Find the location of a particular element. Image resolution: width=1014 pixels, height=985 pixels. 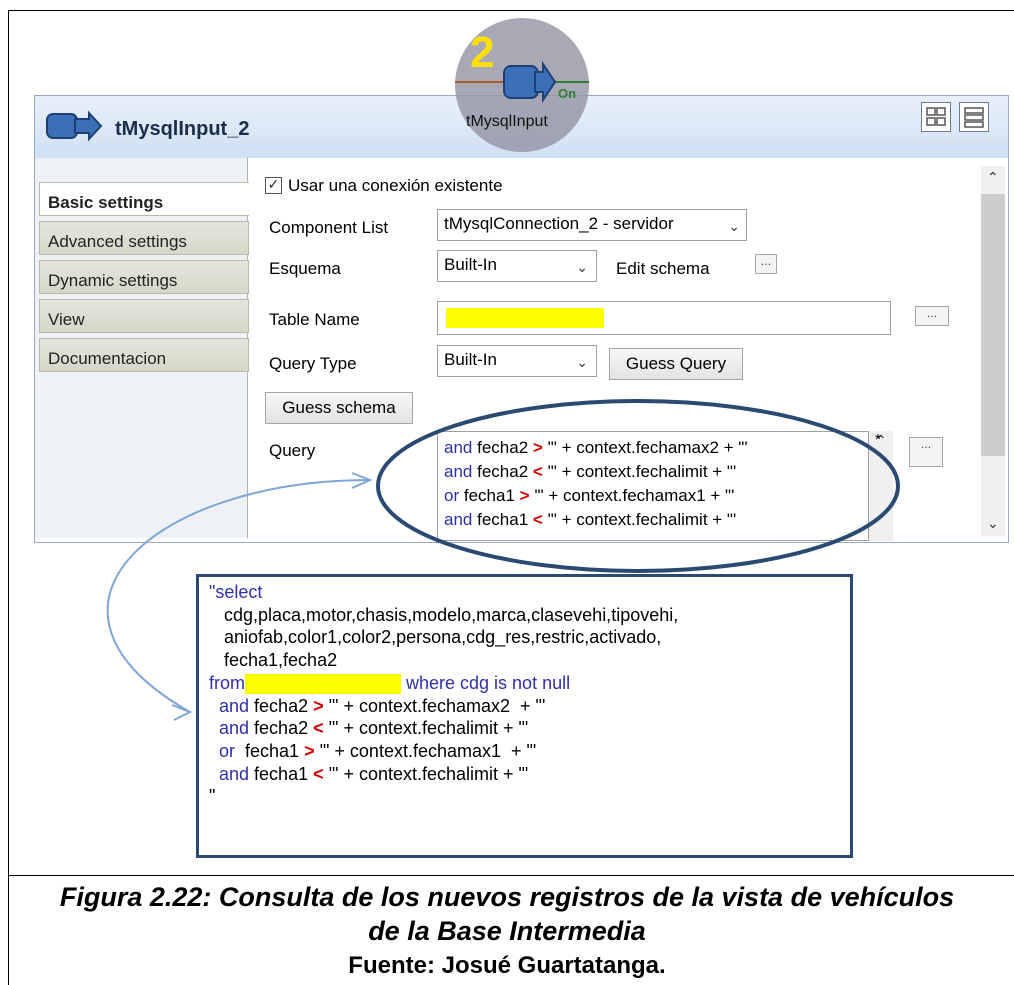

code-line: from where cdg is not null is located at coordinates (390, 683).